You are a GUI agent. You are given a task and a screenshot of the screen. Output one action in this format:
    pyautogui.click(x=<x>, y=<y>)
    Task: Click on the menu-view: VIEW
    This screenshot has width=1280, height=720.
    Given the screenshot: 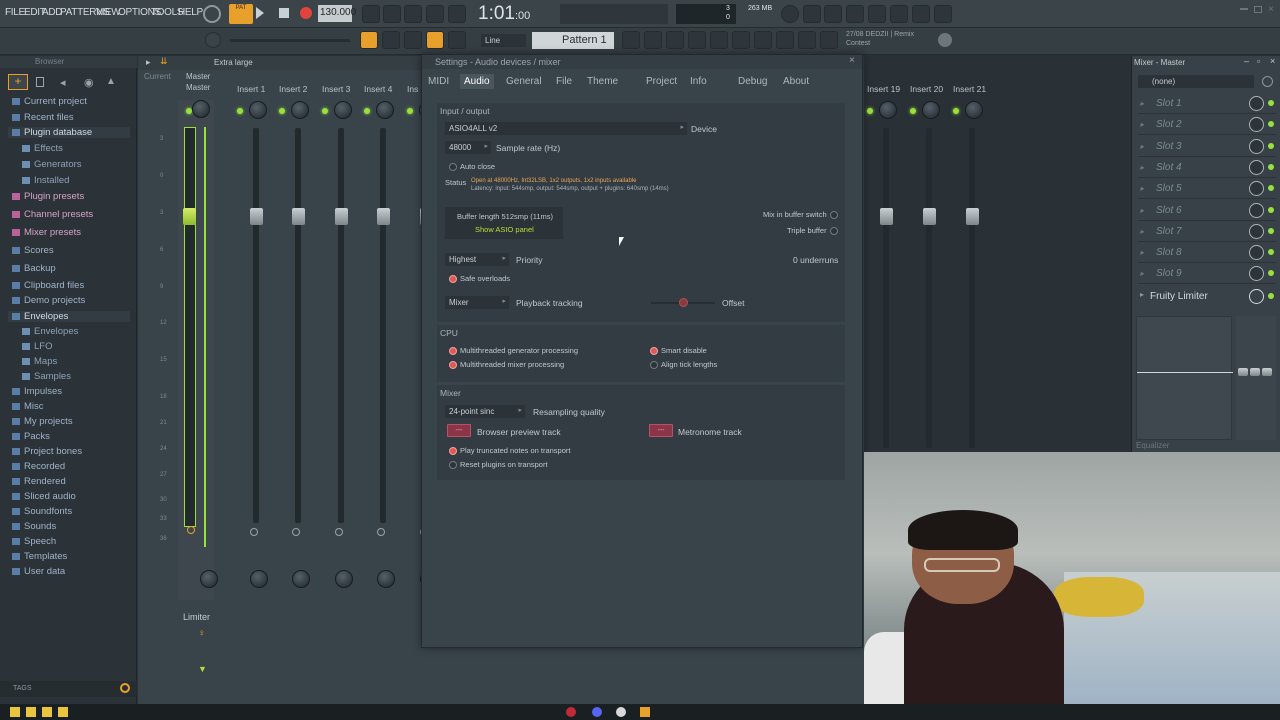 What is the action you would take?
    pyautogui.click(x=108, y=12)
    